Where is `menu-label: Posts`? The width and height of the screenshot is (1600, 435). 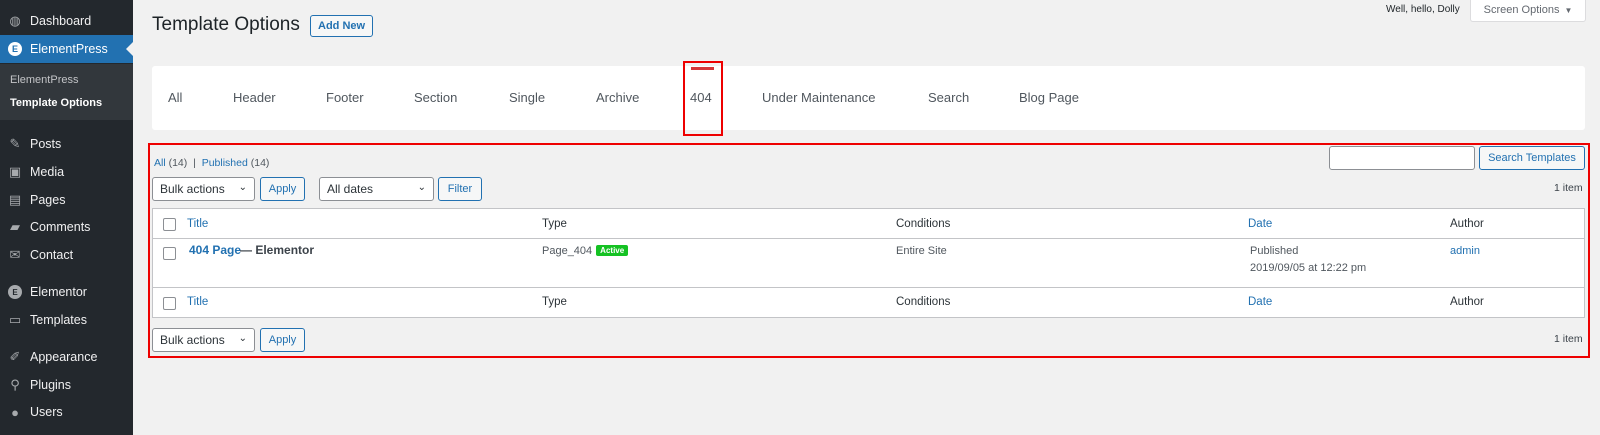 menu-label: Posts is located at coordinates (46, 144).